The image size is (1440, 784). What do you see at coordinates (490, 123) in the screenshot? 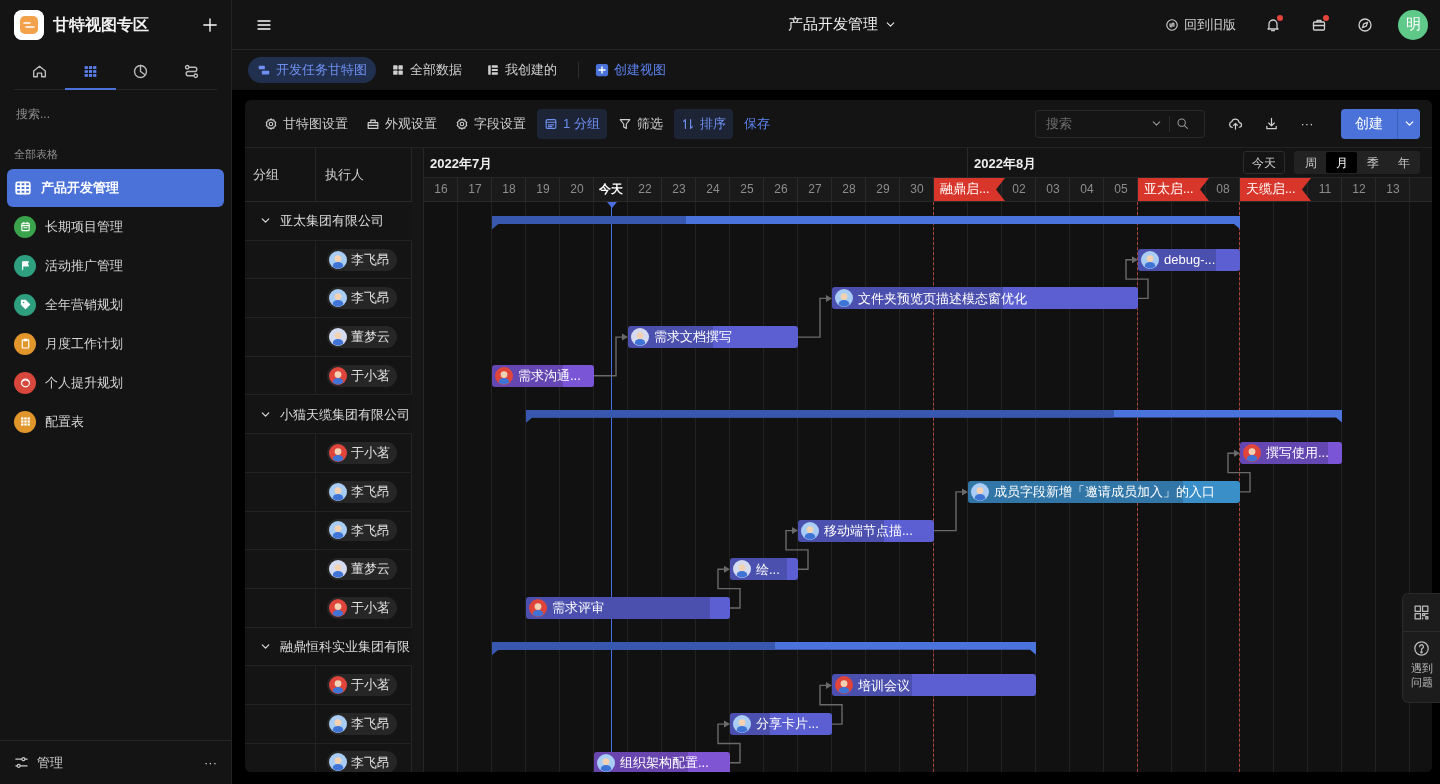
I see `toolbar-button: 字段设置` at bounding box center [490, 123].